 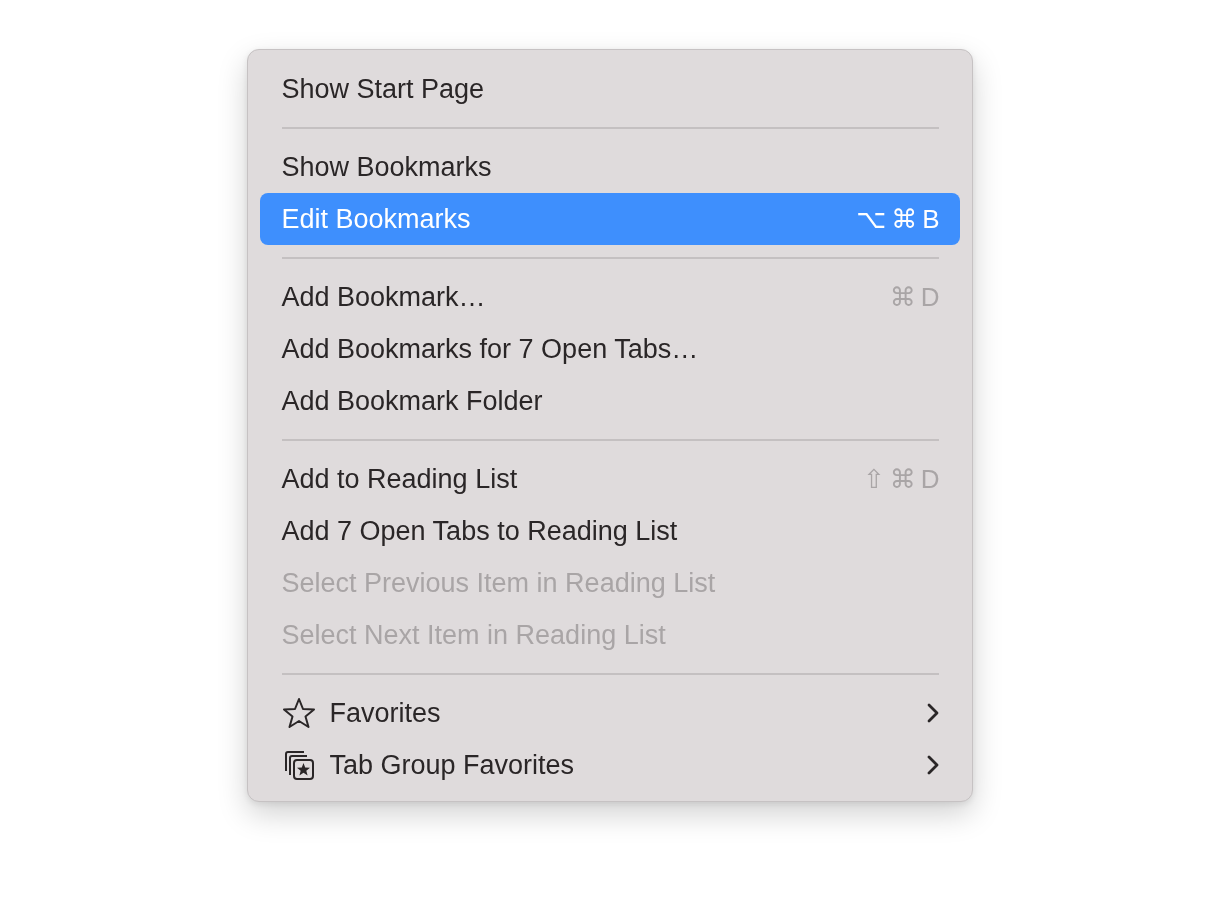 What do you see at coordinates (609, 531) in the screenshot?
I see `menu-item: Add 7 Open Tabs to Reading List` at bounding box center [609, 531].